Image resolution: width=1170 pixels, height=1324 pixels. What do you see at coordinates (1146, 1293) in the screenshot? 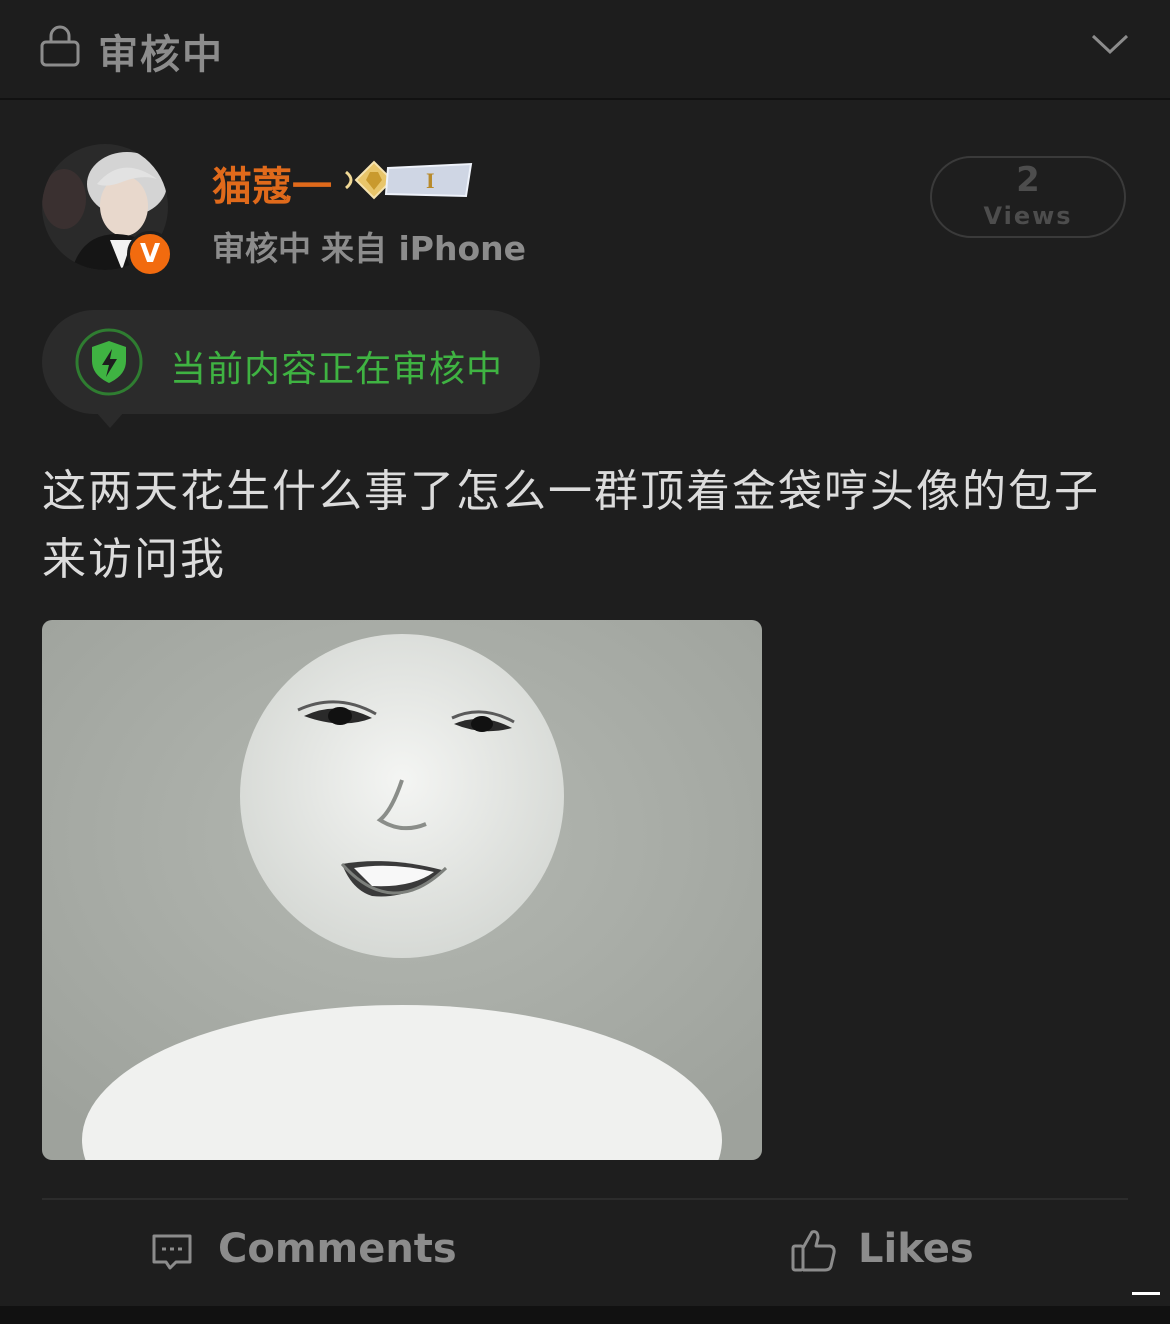
I see `home-indicator` at bounding box center [1146, 1293].